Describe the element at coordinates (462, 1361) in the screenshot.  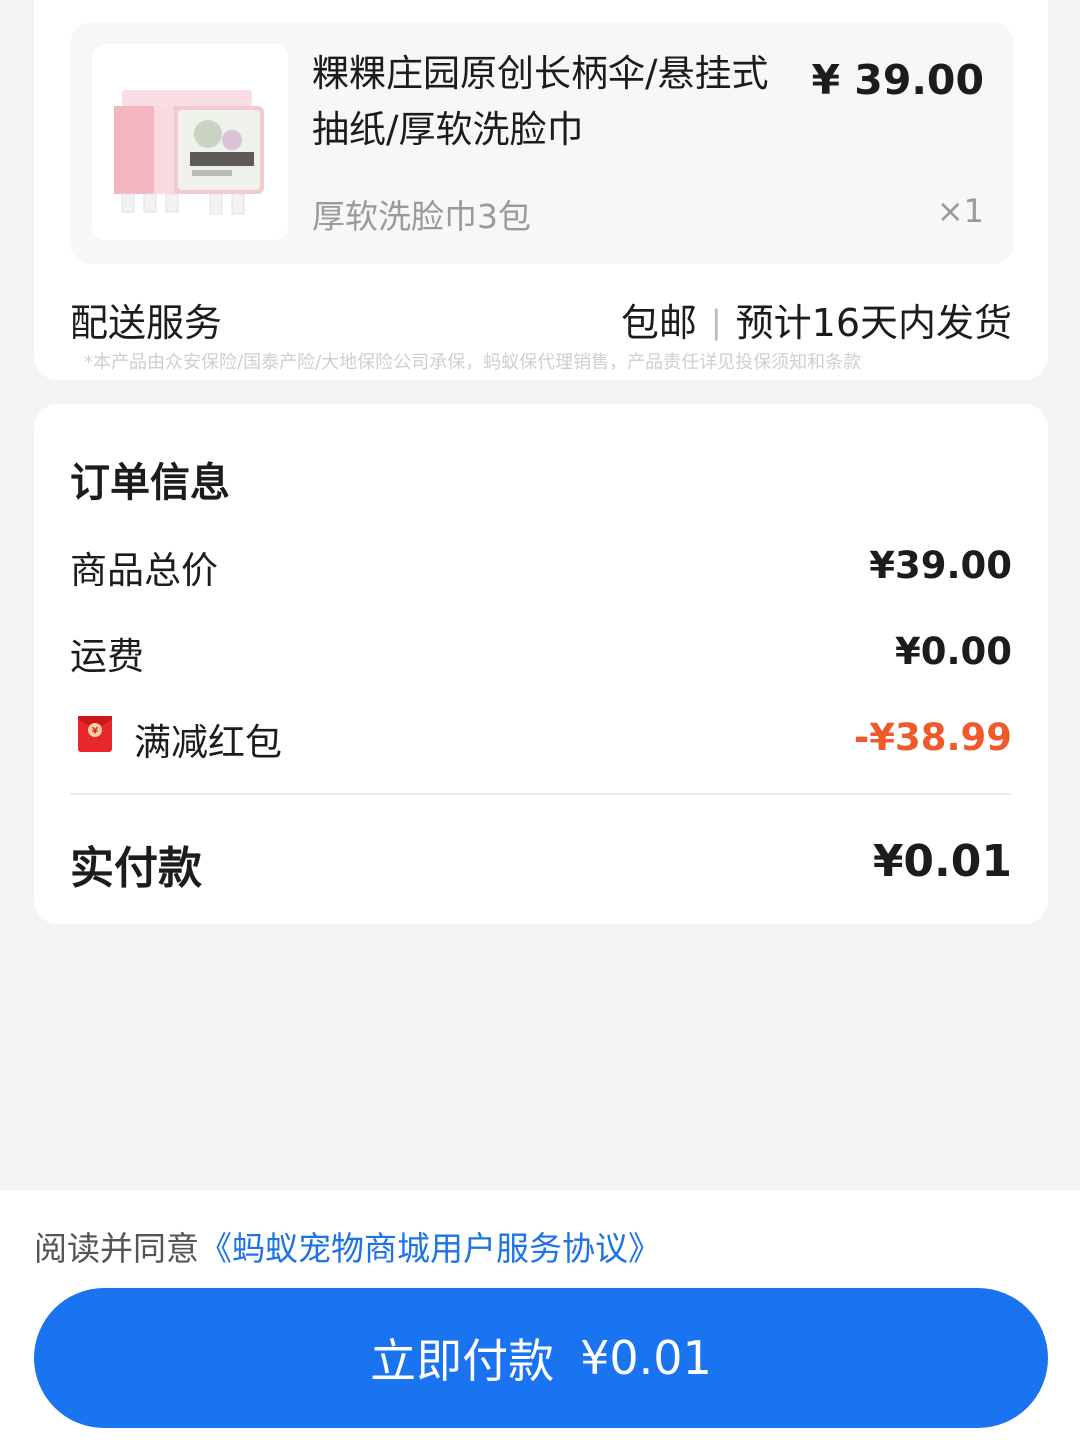
I see `pay-now-label: 立即付款` at that location.